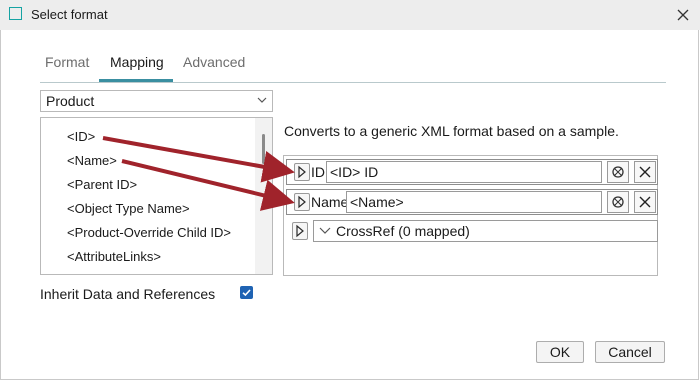  I want to click on list-item: <Product-Override Child ID>, so click(149, 232).